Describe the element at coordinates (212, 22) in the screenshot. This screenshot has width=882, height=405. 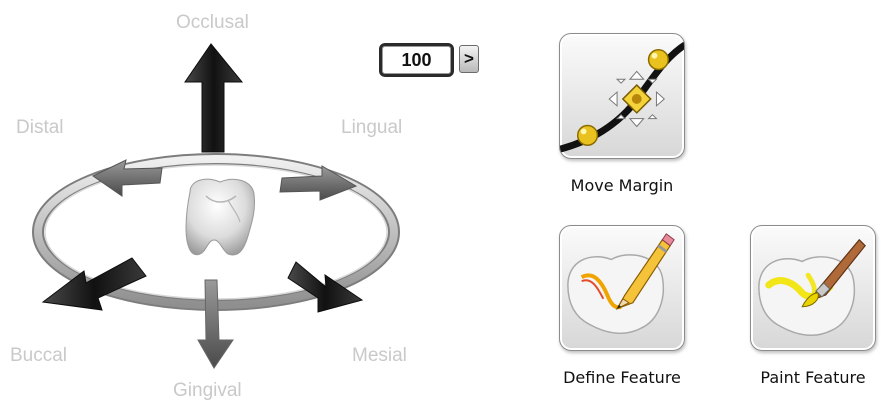
I see `occlusal-label: Occlusal` at that location.